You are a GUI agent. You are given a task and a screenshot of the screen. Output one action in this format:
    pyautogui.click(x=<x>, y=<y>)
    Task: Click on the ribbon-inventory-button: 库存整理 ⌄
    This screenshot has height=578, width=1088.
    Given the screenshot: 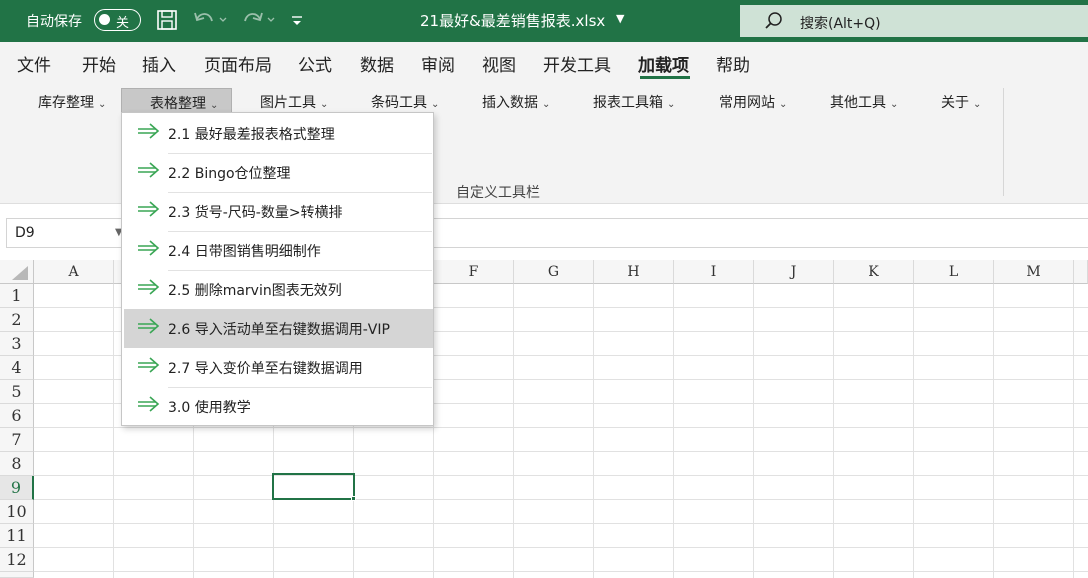 What is the action you would take?
    pyautogui.click(x=72, y=101)
    